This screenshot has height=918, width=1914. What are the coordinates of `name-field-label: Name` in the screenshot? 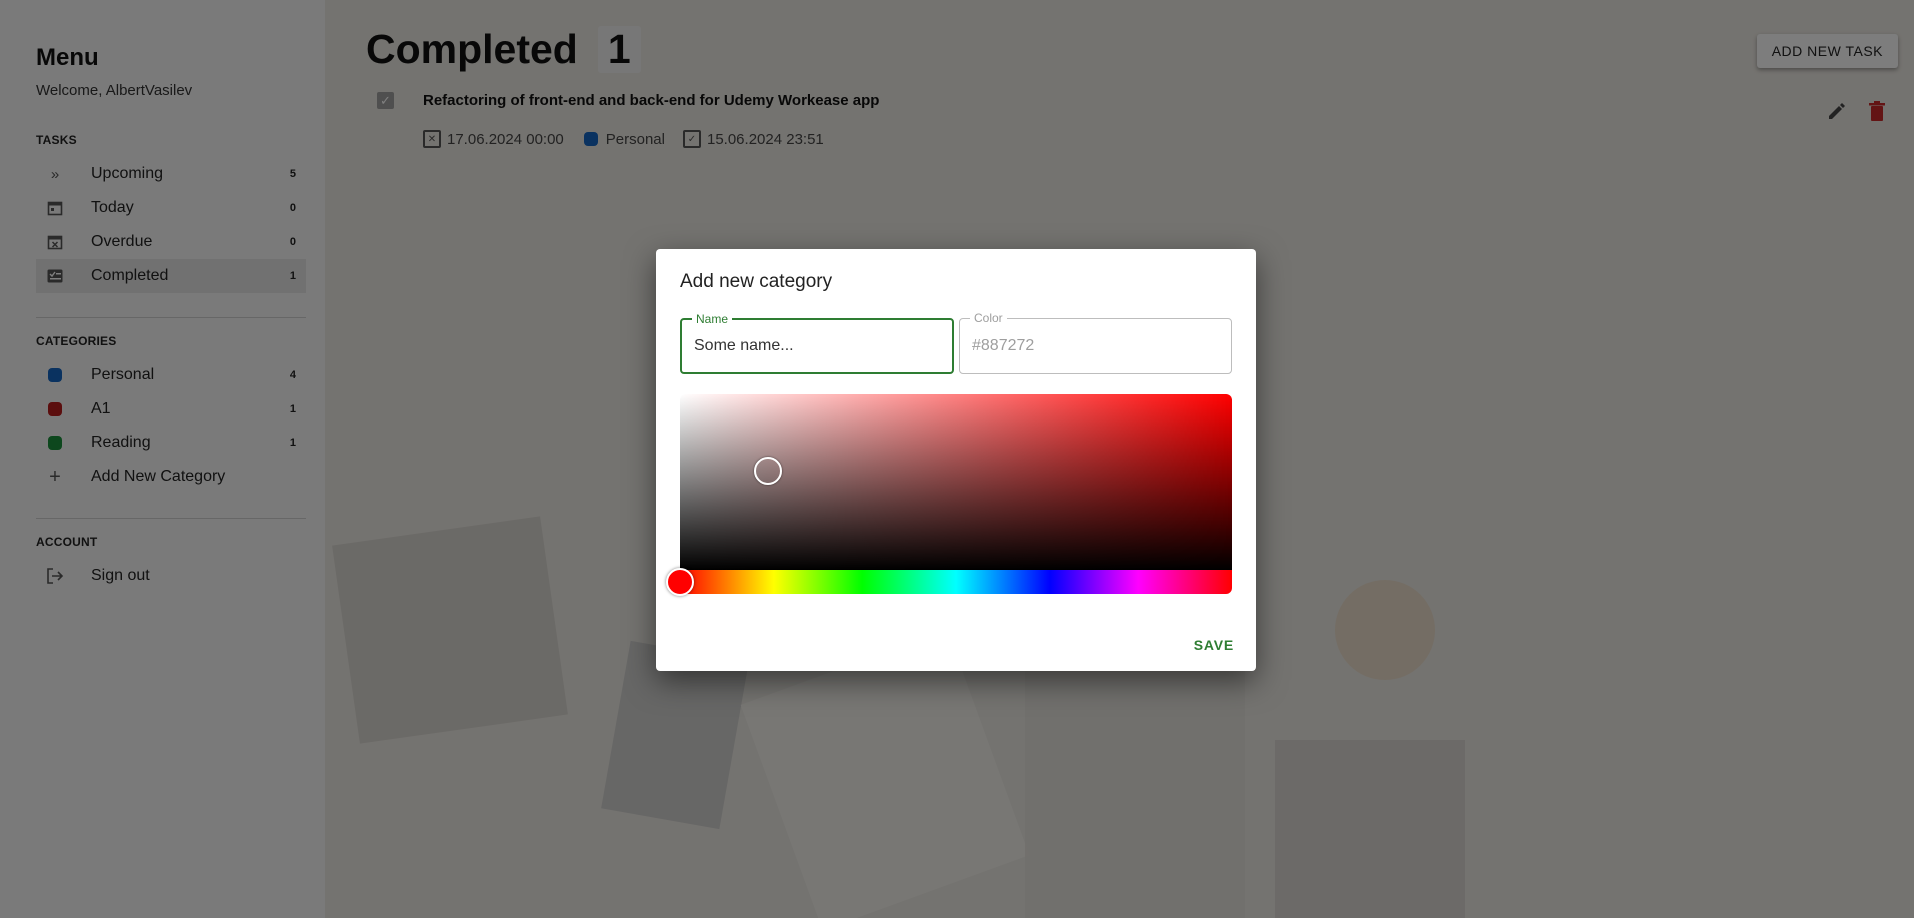 It's located at (712, 319).